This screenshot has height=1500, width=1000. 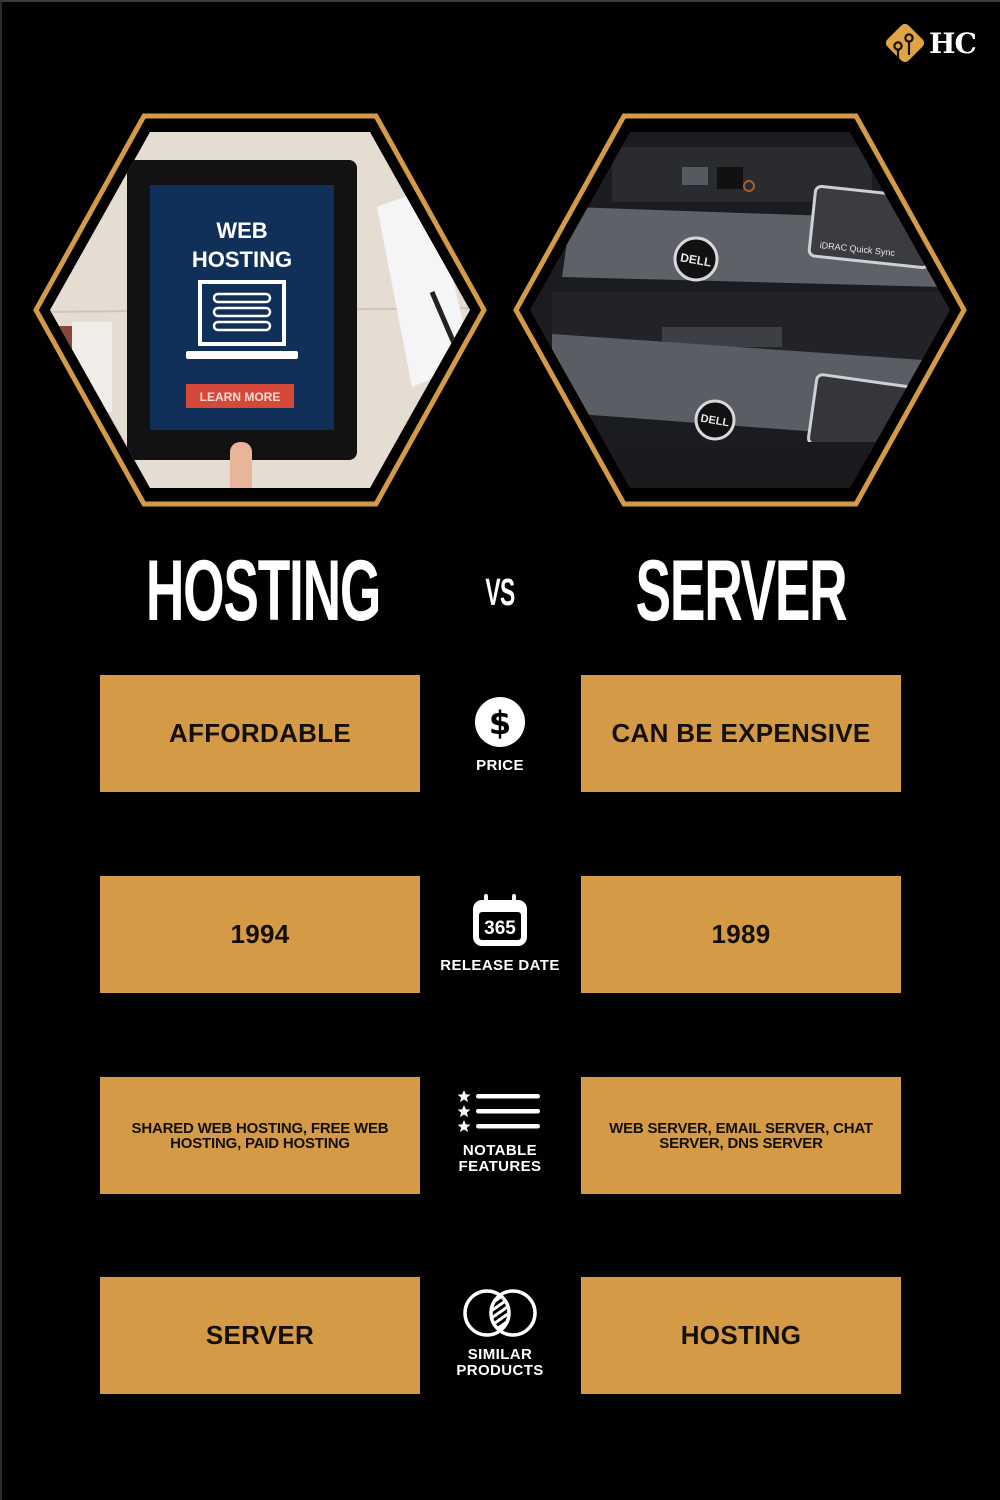 I want to click on similar-products-label: SIMILAR PRODUCTS, so click(x=499, y=1363).